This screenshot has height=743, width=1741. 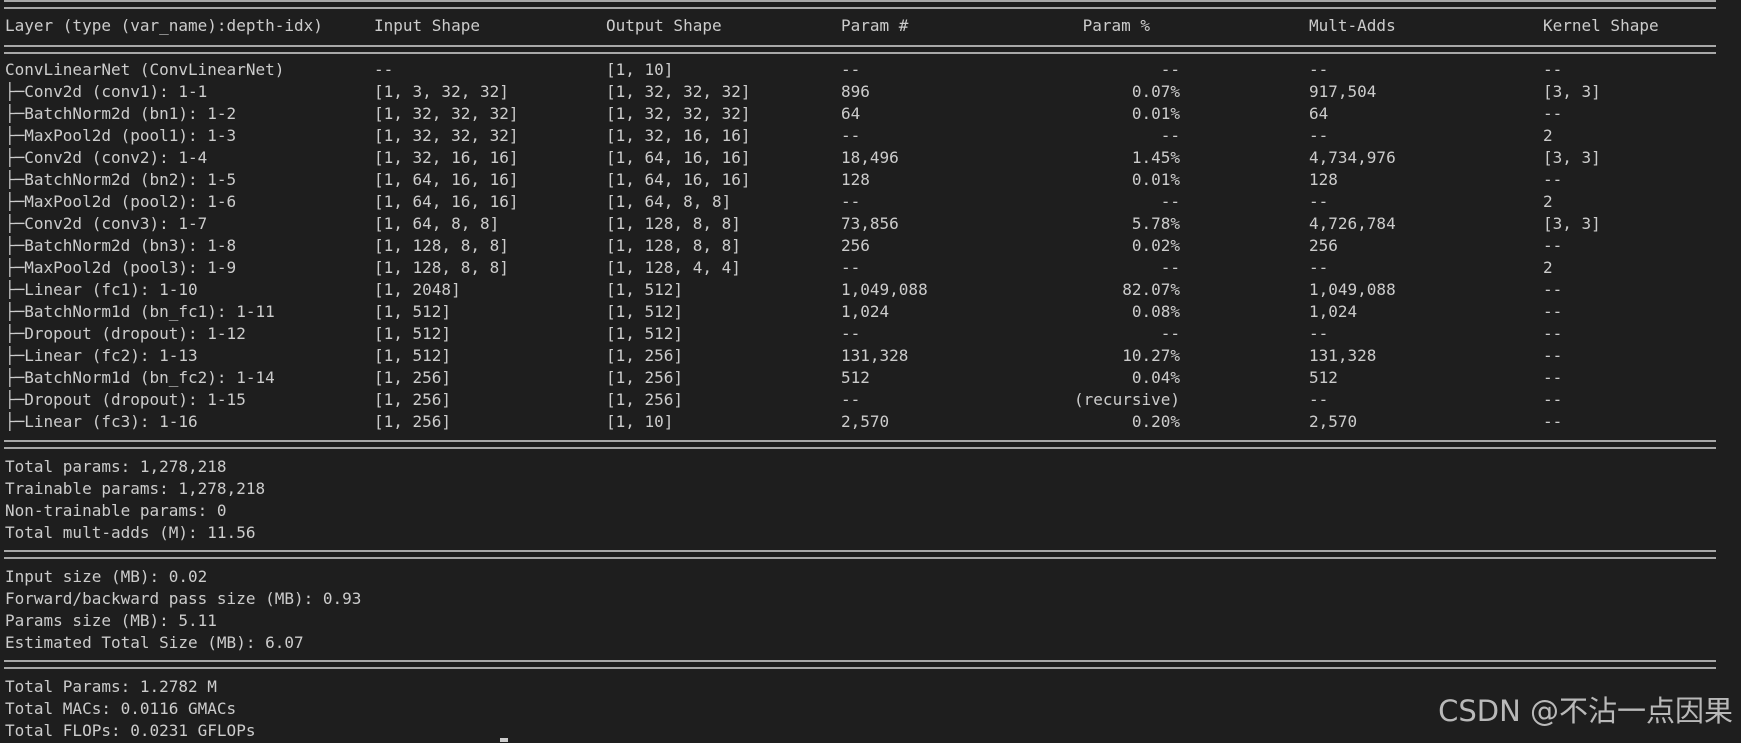 What do you see at coordinates (1323, 245) in the screenshot?
I see `row-mult-adds: 256` at bounding box center [1323, 245].